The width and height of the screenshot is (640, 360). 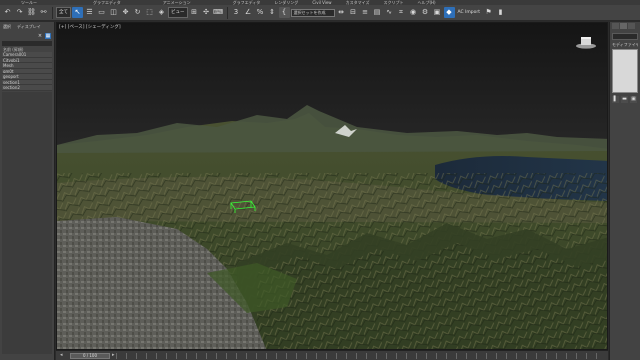 I want to click on rendered-frame-icon: ▣, so click(x=437, y=12).